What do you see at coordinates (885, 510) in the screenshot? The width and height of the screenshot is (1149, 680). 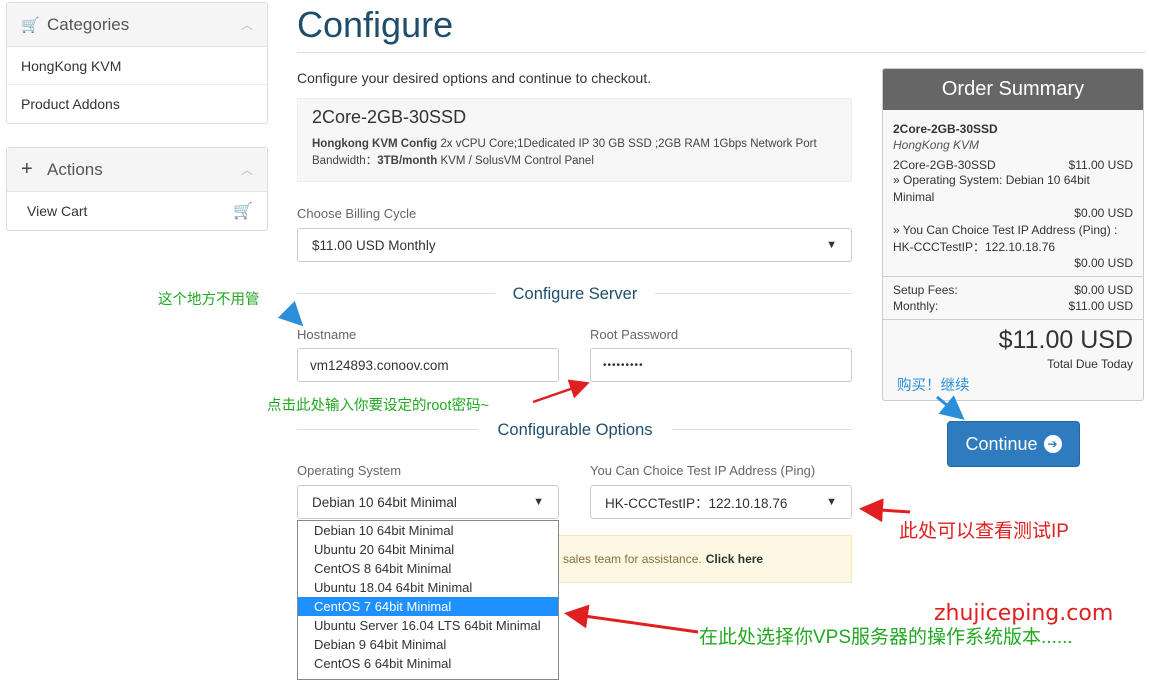 I see `arrow-test-ip` at bounding box center [885, 510].